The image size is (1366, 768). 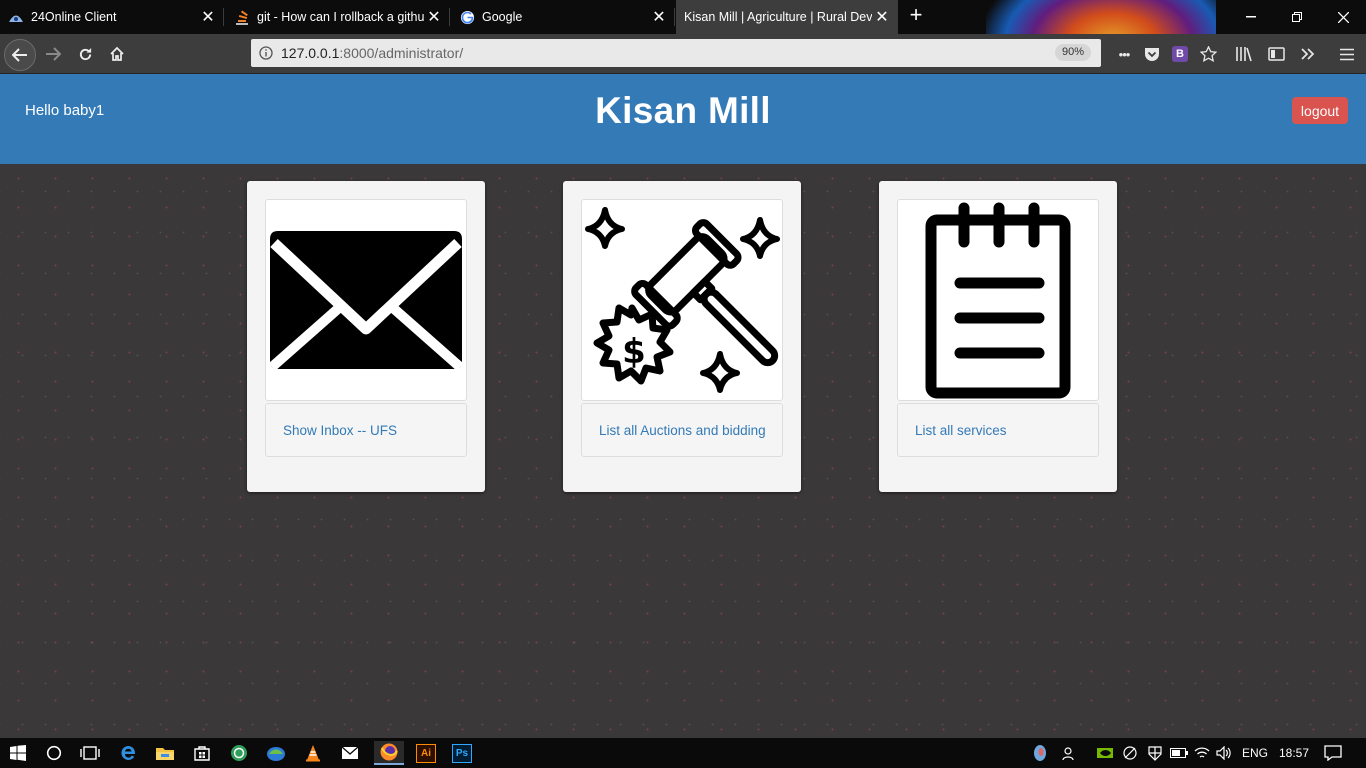 I want to click on minimize-icon, so click(x=1251, y=17).